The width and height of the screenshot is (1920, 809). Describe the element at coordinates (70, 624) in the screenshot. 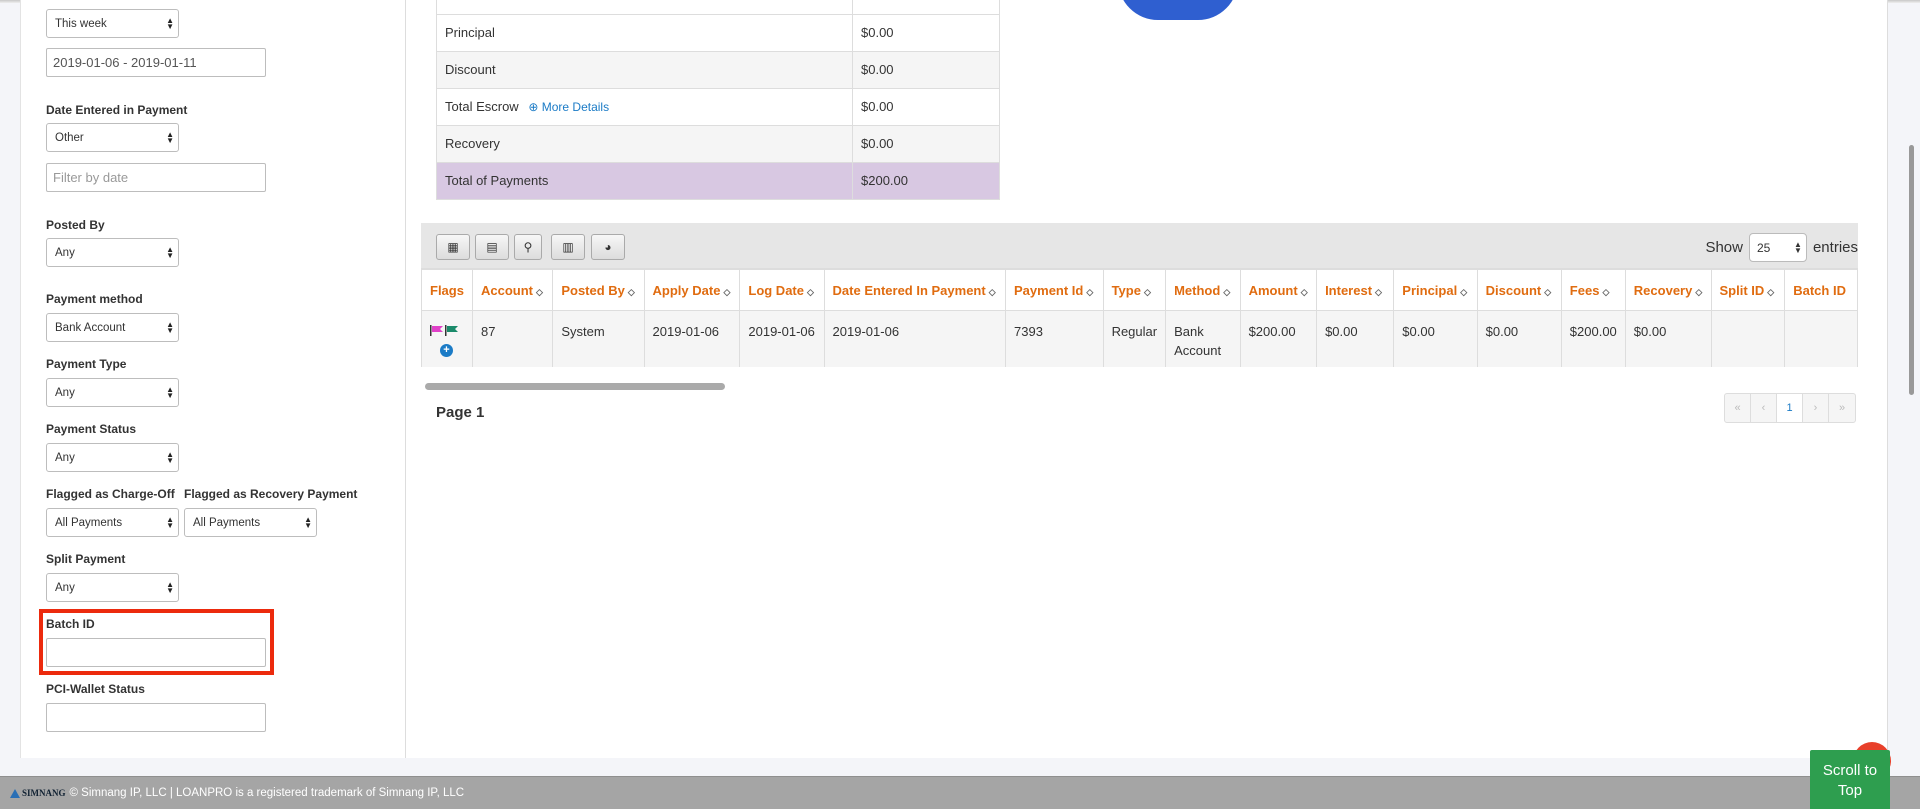

I see `batch-id-label: Batch ID` at that location.